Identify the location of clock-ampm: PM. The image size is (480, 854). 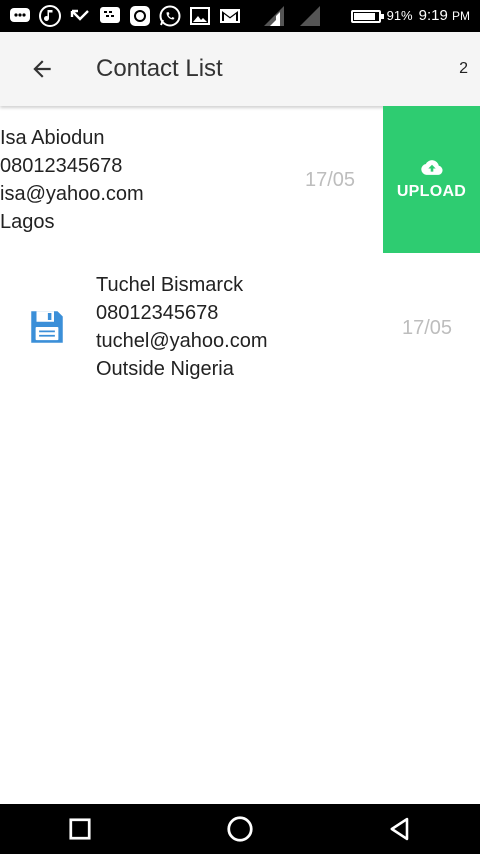
(461, 16).